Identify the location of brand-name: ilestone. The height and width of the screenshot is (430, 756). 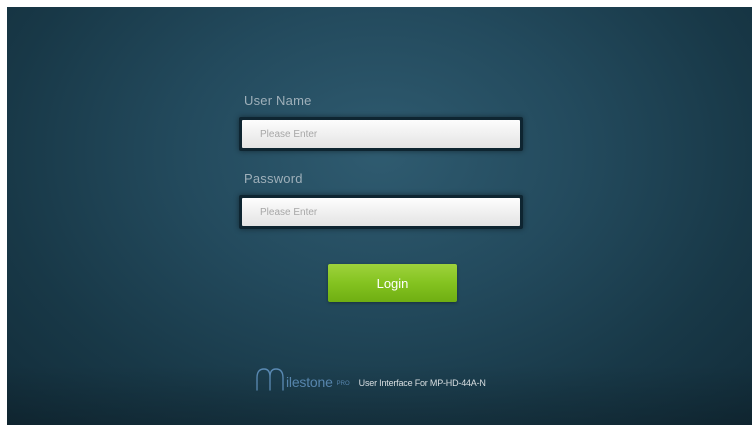
(309, 382).